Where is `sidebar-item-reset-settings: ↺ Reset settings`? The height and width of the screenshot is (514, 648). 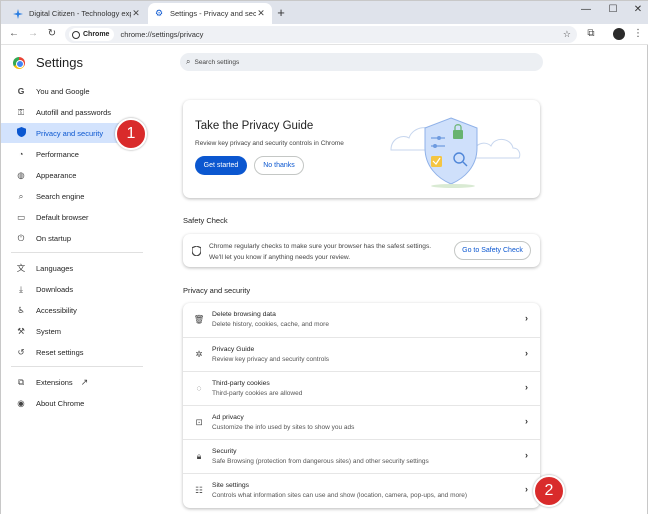 sidebar-item-reset-settings: ↺ Reset settings is located at coordinates (73, 352).